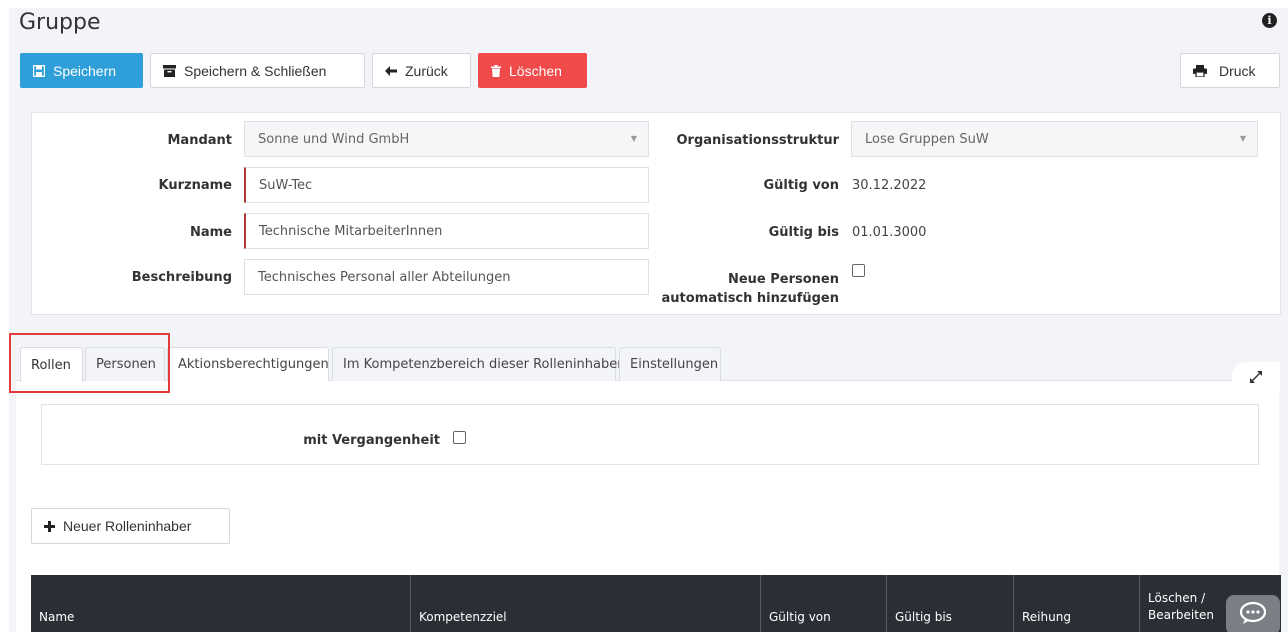  I want to click on chat-widget-button, so click(1253, 613).